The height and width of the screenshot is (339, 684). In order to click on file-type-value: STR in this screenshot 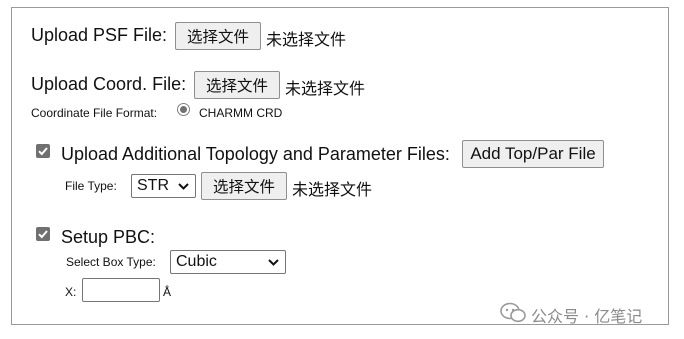, I will do `click(153, 185)`.